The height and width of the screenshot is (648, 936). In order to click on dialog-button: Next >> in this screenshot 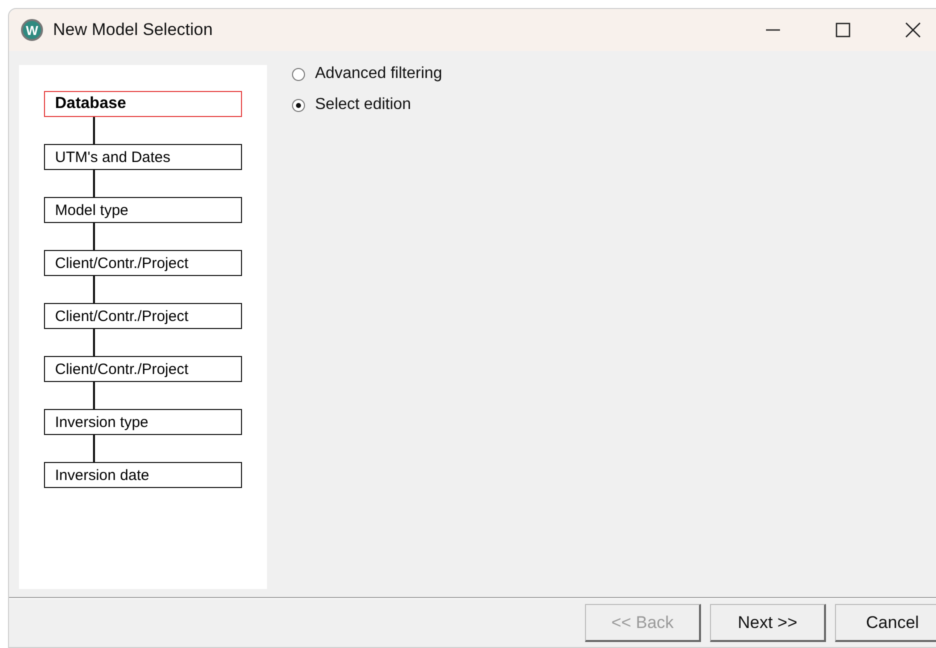, I will do `click(768, 623)`.